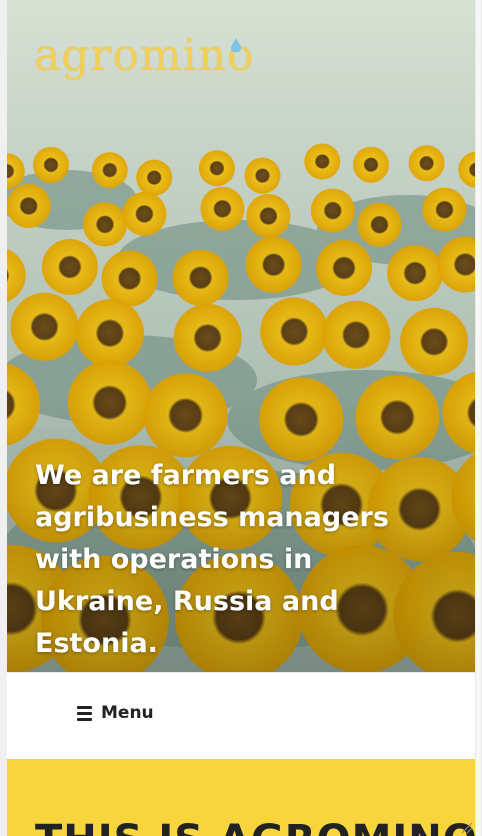 Image resolution: width=482 pixels, height=836 pixels. I want to click on menu-toggle-button: Menu, so click(115, 713).